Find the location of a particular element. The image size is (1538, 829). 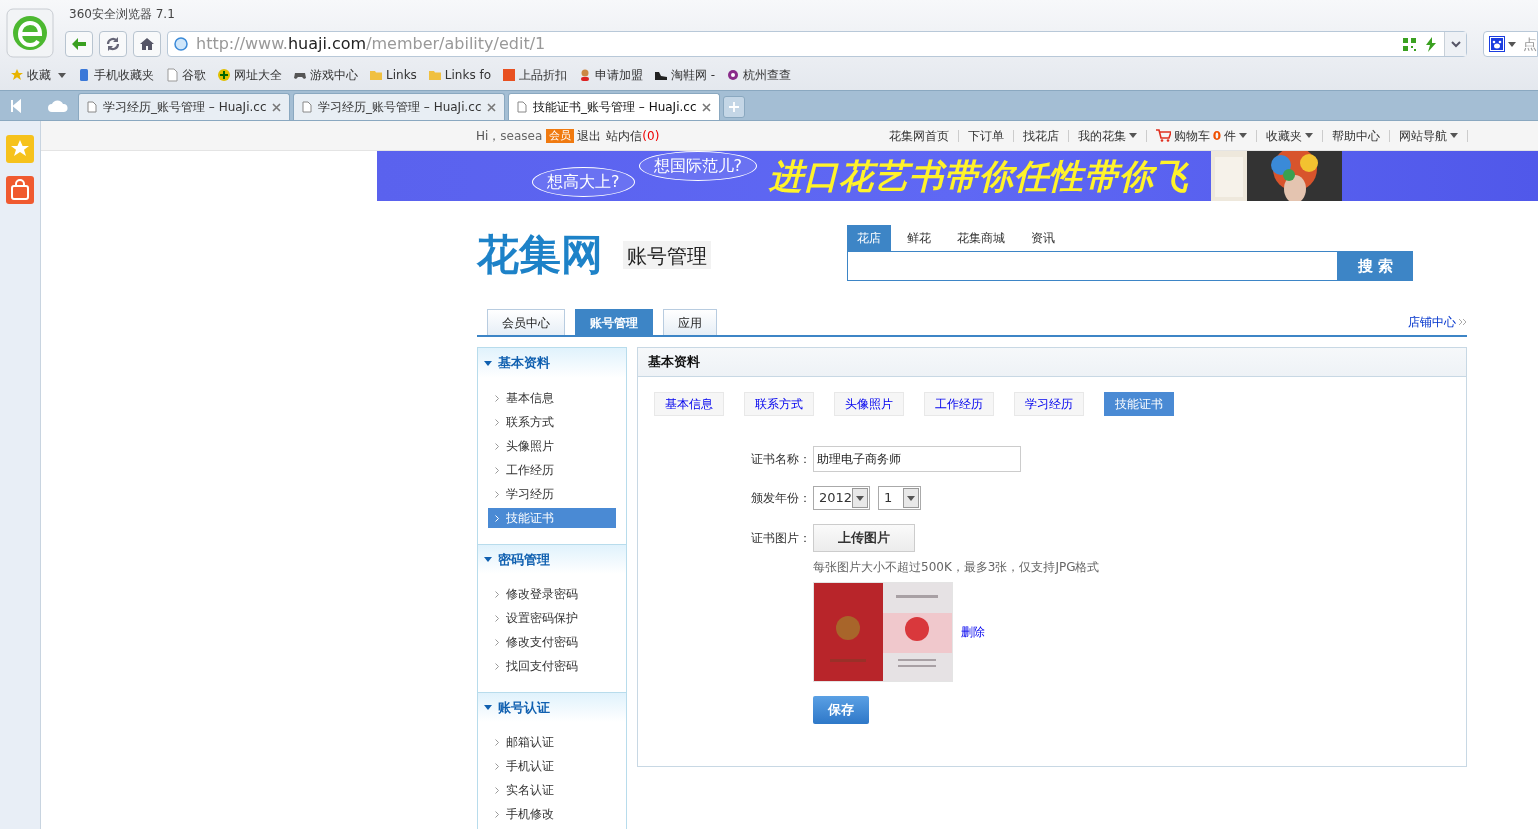

bookmark-item: 游戏中心 is located at coordinates (325, 75).